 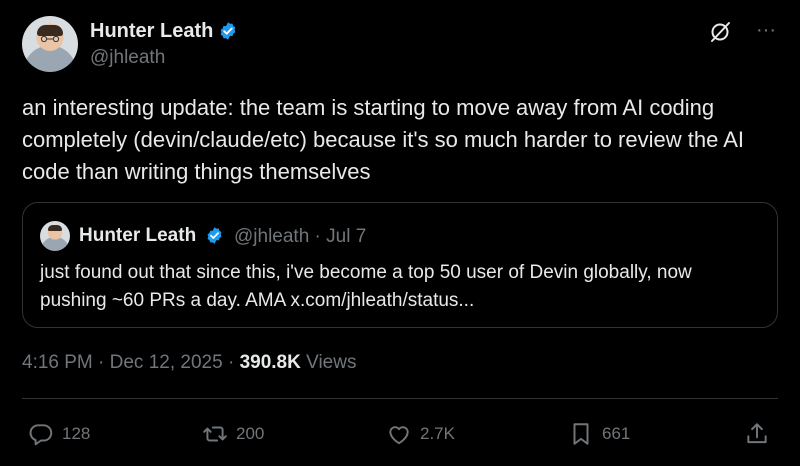 What do you see at coordinates (55, 236) in the screenshot?
I see `quoted-author-avatar` at bounding box center [55, 236].